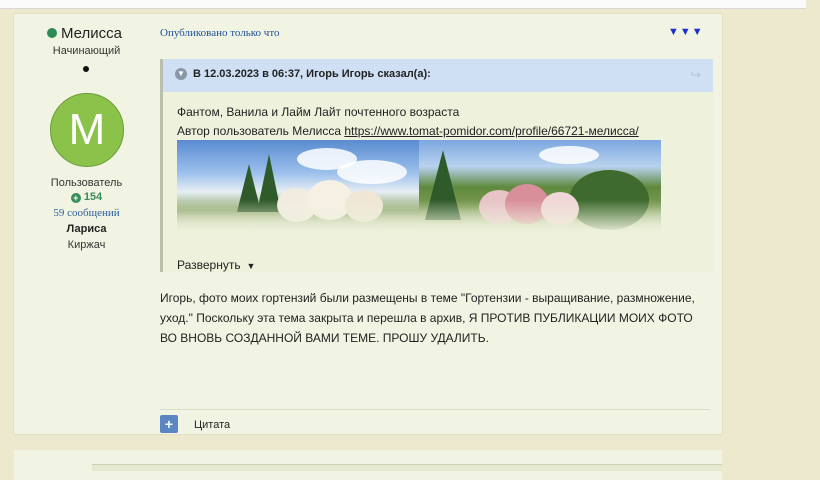 The image size is (820, 480). Describe the element at coordinates (403, 4) in the screenshot. I see `top-bar` at that location.